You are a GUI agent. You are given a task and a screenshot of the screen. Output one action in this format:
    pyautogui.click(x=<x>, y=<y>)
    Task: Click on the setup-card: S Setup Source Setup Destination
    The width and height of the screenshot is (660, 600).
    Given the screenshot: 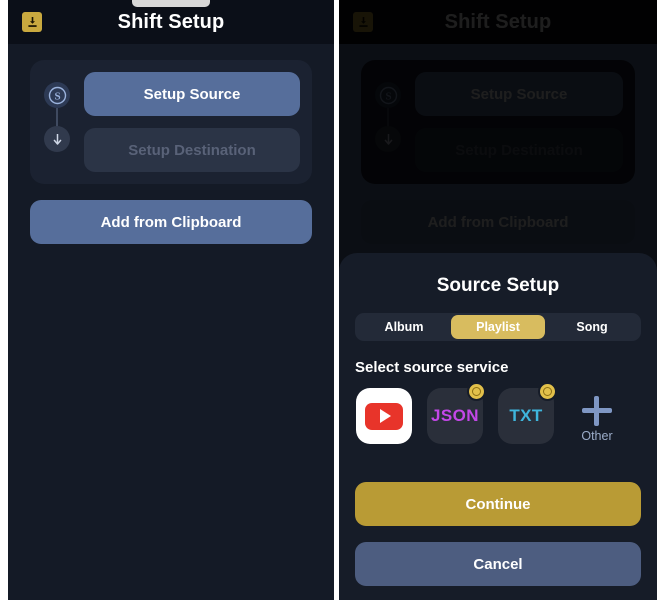 What is the action you would take?
    pyautogui.click(x=171, y=122)
    